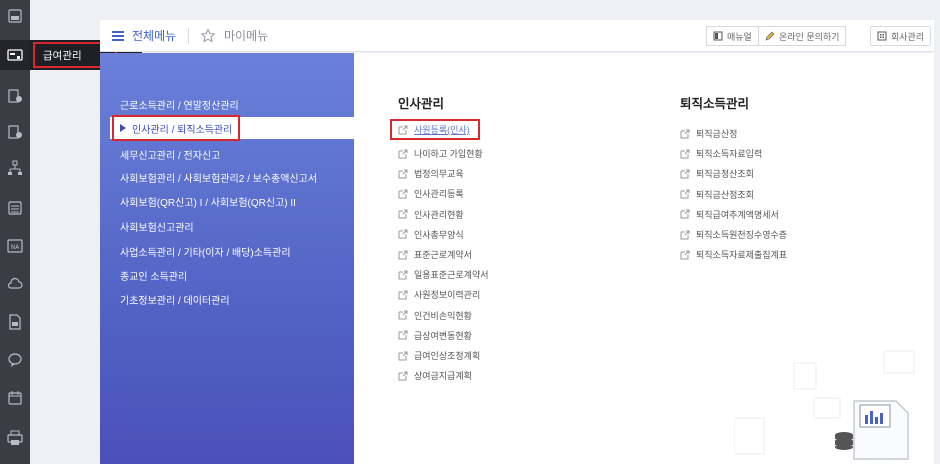 This screenshot has height=464, width=940. I want to click on link-label: 사원정보이력관리, so click(447, 295).